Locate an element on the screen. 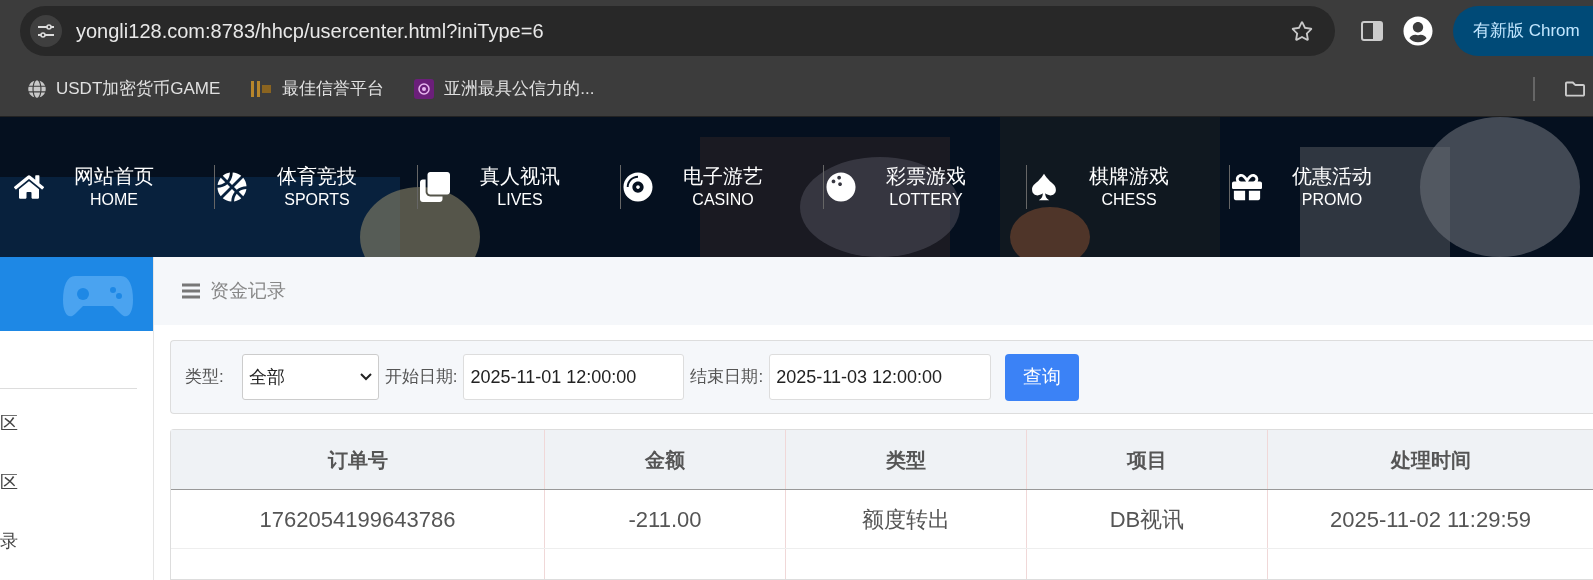  filter-label: 开始日期: is located at coordinates (421, 377).